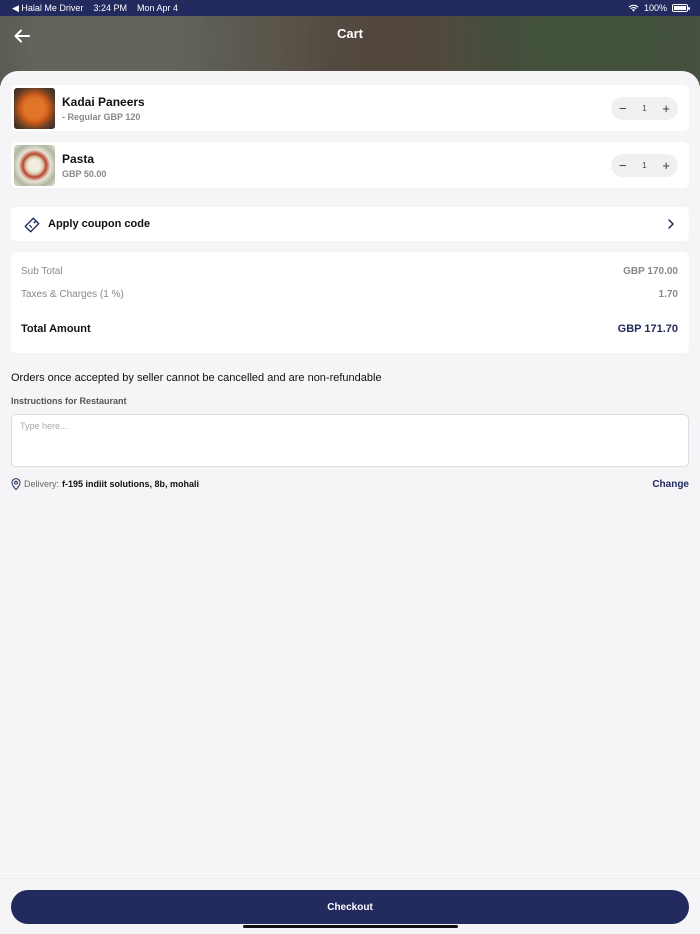 This screenshot has height=934, width=700. What do you see at coordinates (671, 224) in the screenshot?
I see `chevron-right-icon` at bounding box center [671, 224].